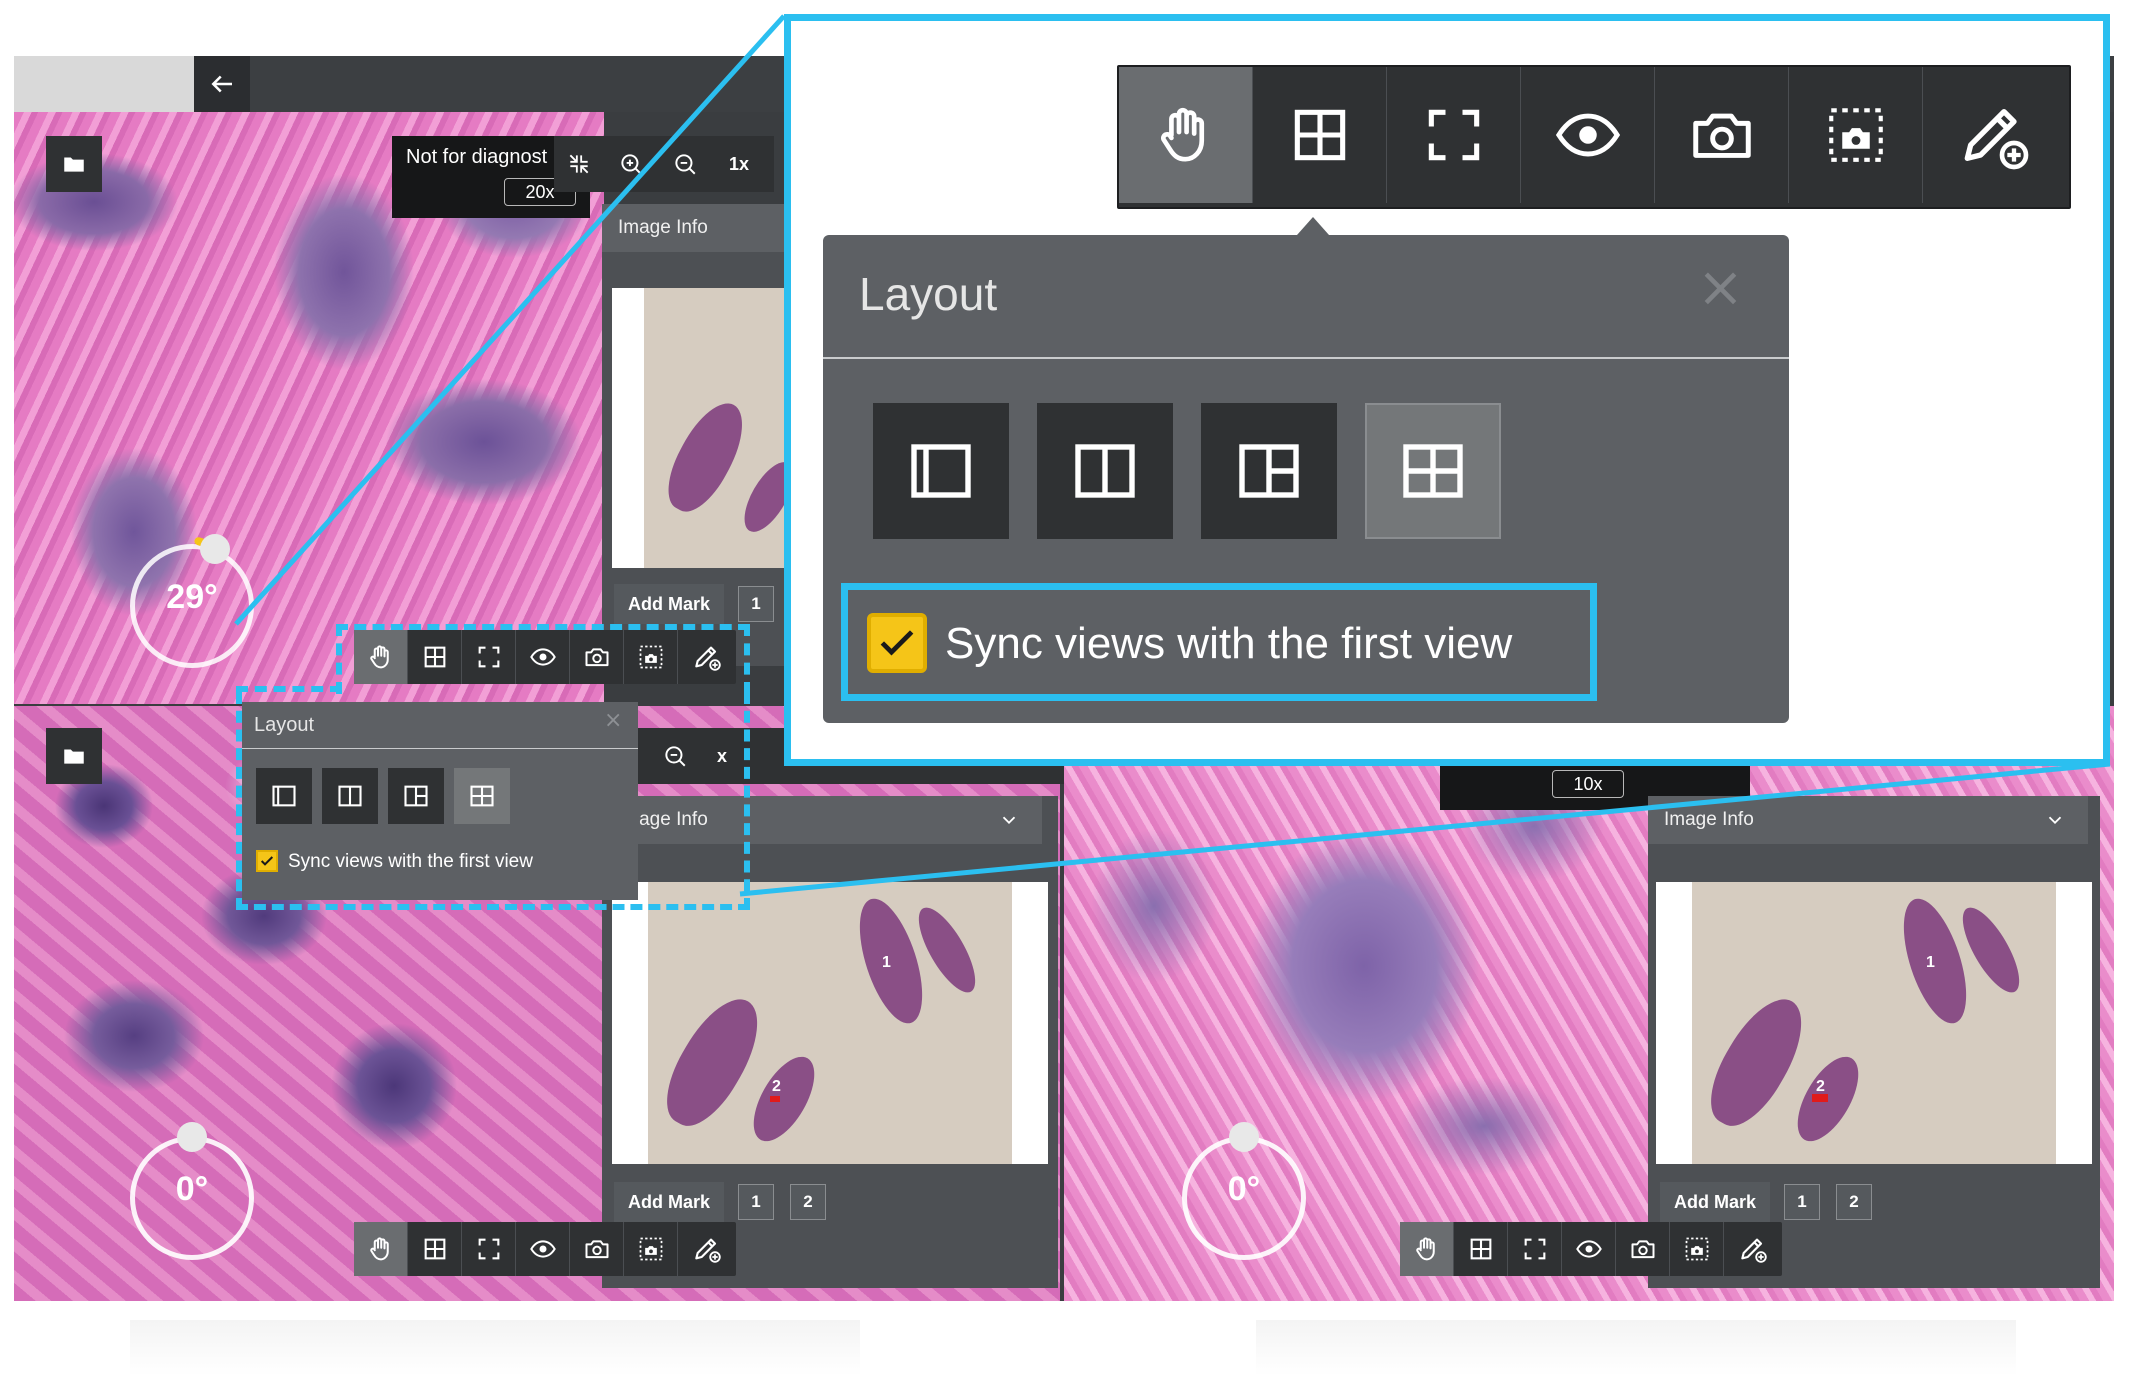 The height and width of the screenshot is (1388, 2134). I want to click on pencil-annotate-icon, so click(1994, 135).